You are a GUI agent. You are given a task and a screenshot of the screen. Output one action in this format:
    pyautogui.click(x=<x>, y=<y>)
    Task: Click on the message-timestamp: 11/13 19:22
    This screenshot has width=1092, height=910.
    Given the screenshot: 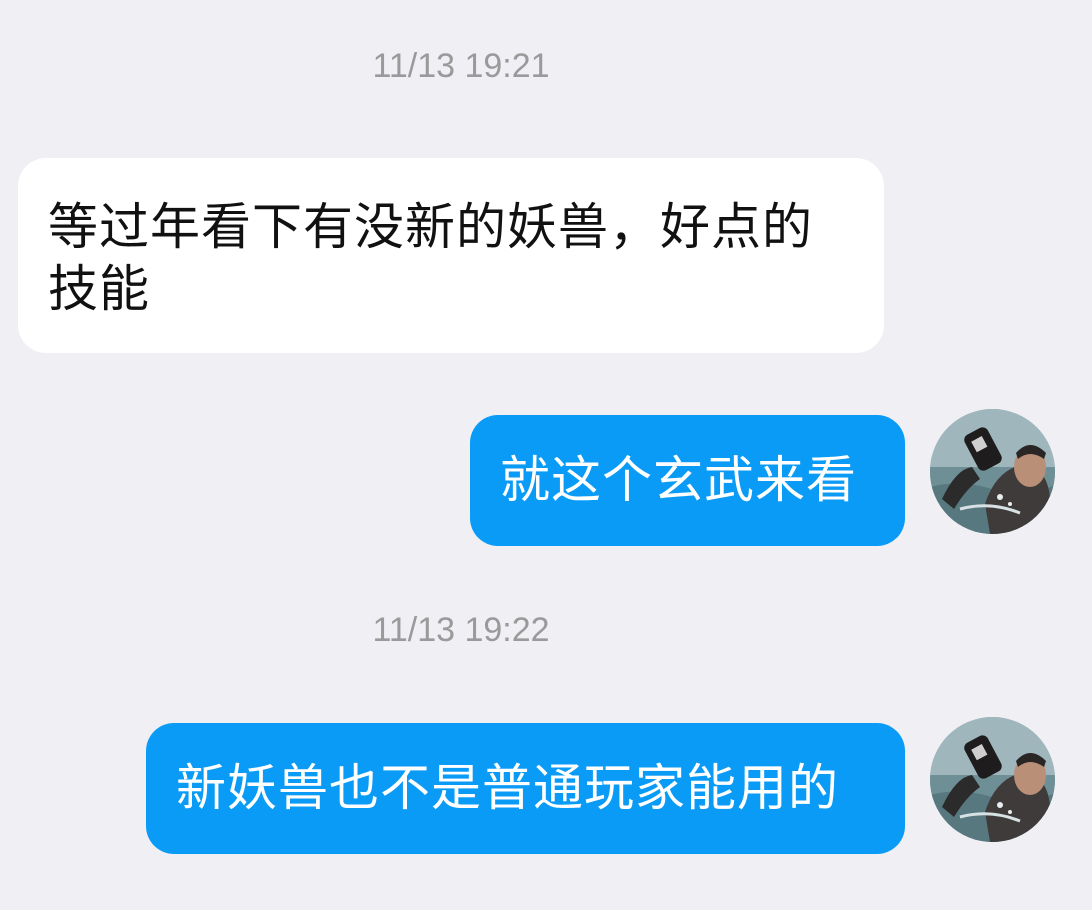 What is the action you would take?
    pyautogui.click(x=461, y=630)
    